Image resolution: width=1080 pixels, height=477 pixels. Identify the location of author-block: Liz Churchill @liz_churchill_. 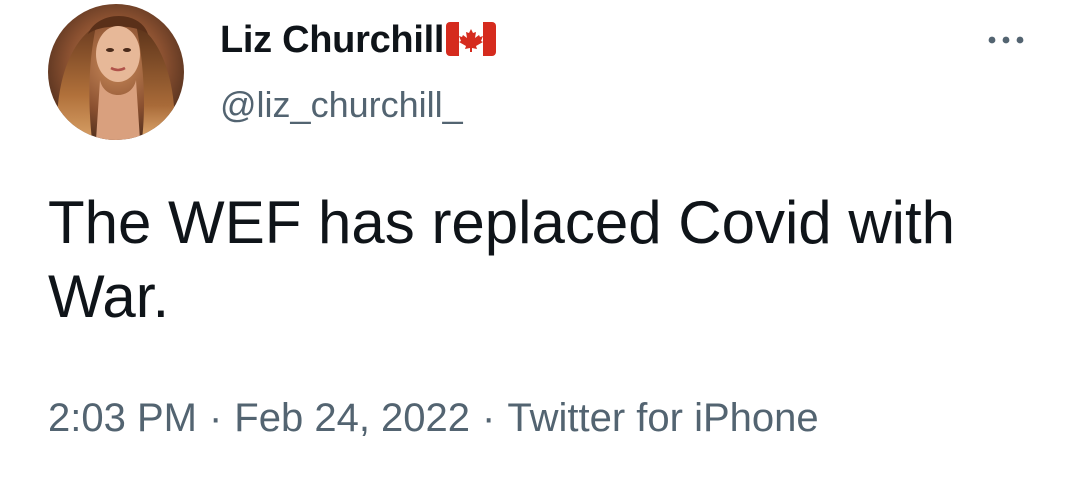
(358, 70).